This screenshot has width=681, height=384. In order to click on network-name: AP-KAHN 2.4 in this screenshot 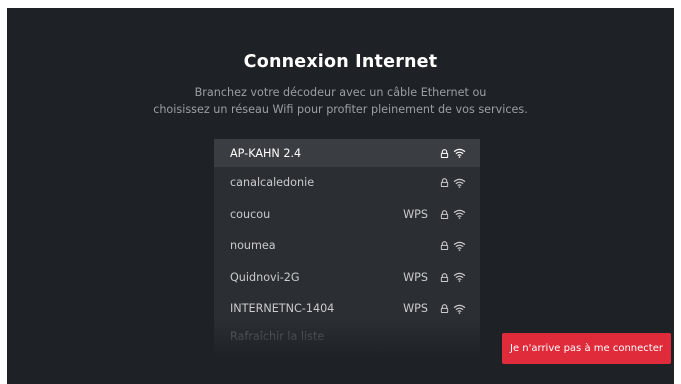, I will do `click(266, 153)`.